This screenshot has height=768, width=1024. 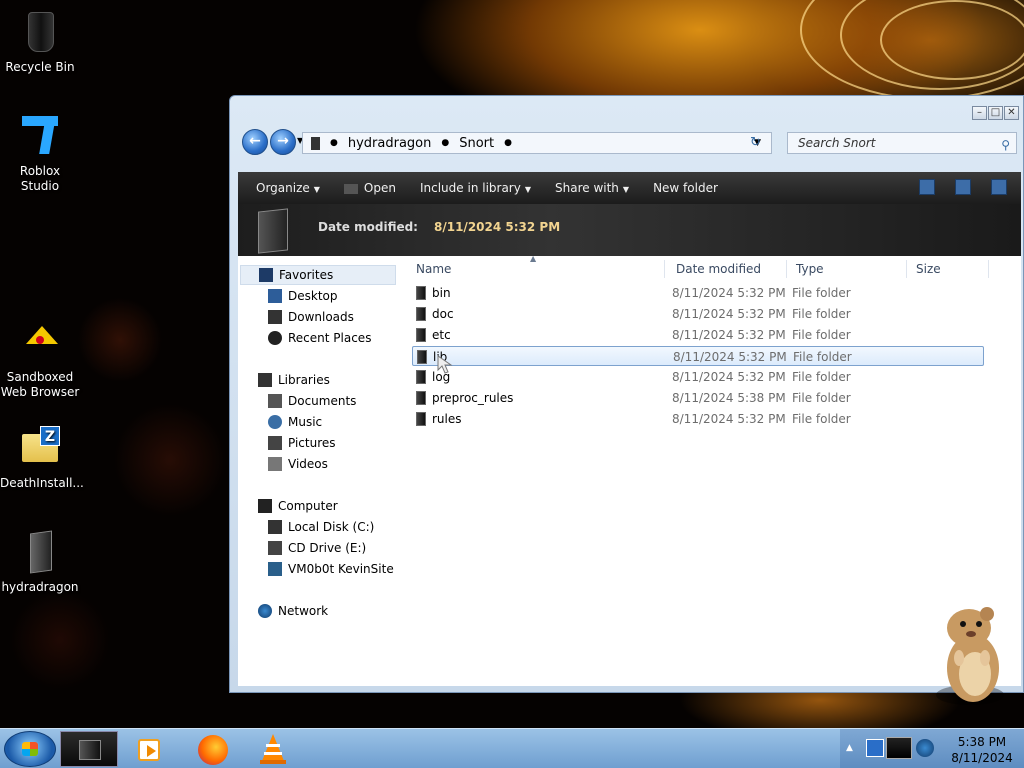 I want to click on picture-icon, so click(x=275, y=443).